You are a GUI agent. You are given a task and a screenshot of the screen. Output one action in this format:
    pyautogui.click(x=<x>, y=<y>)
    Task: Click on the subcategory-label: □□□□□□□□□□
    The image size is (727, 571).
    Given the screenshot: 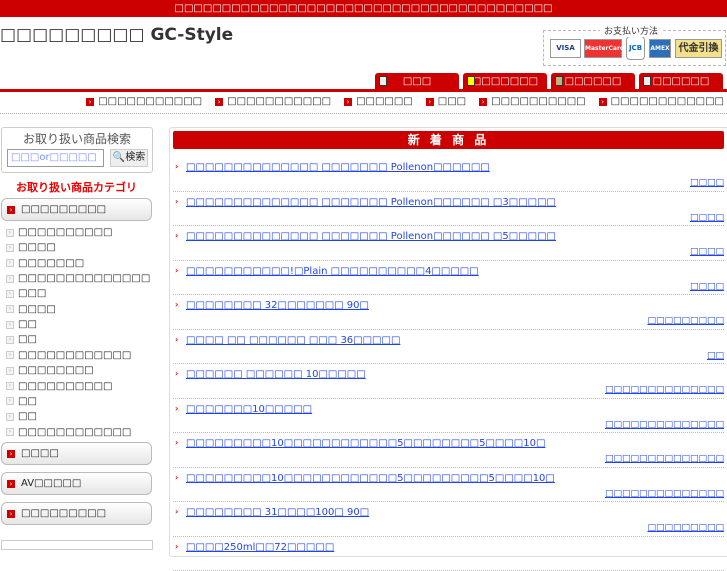 What is the action you would take?
    pyautogui.click(x=65, y=386)
    